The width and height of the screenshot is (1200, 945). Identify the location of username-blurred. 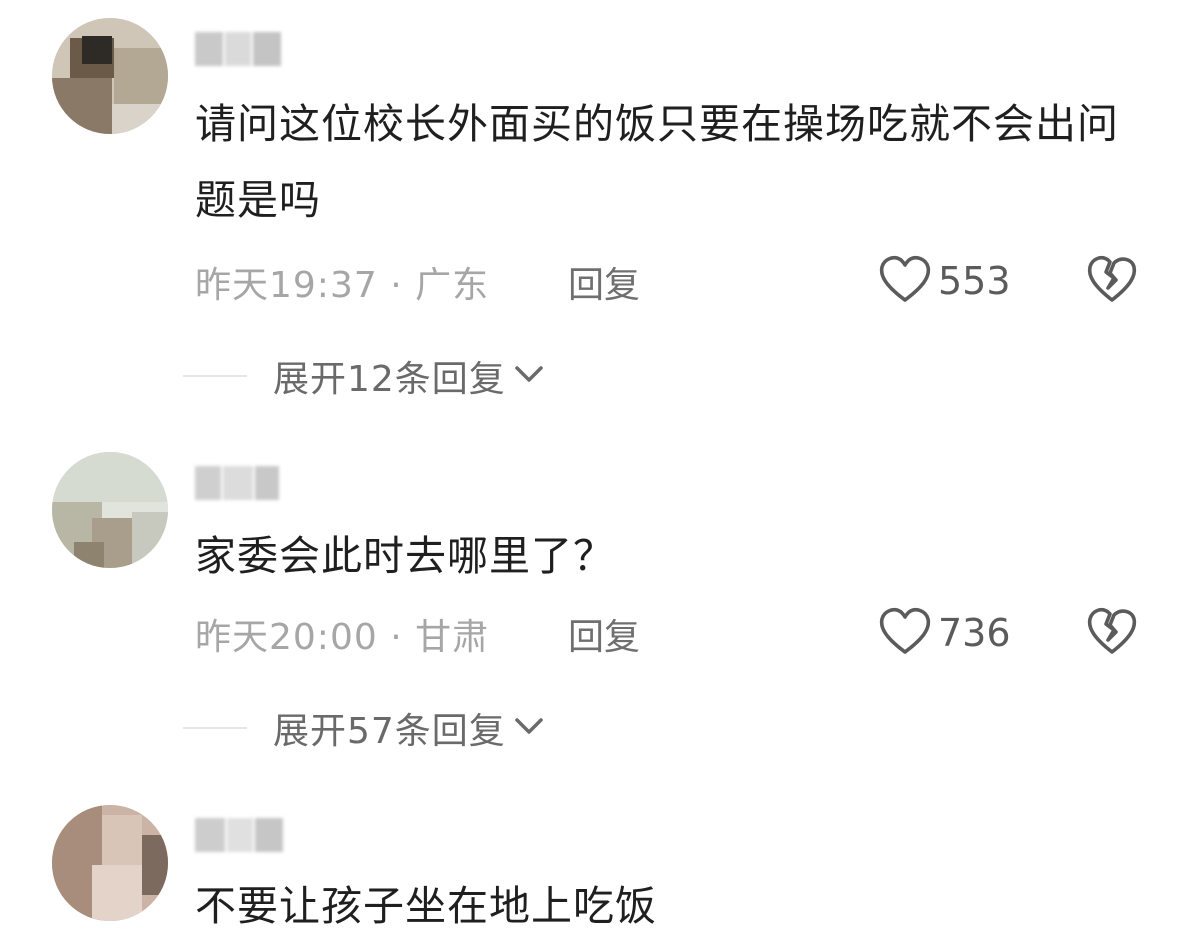
(240, 835).